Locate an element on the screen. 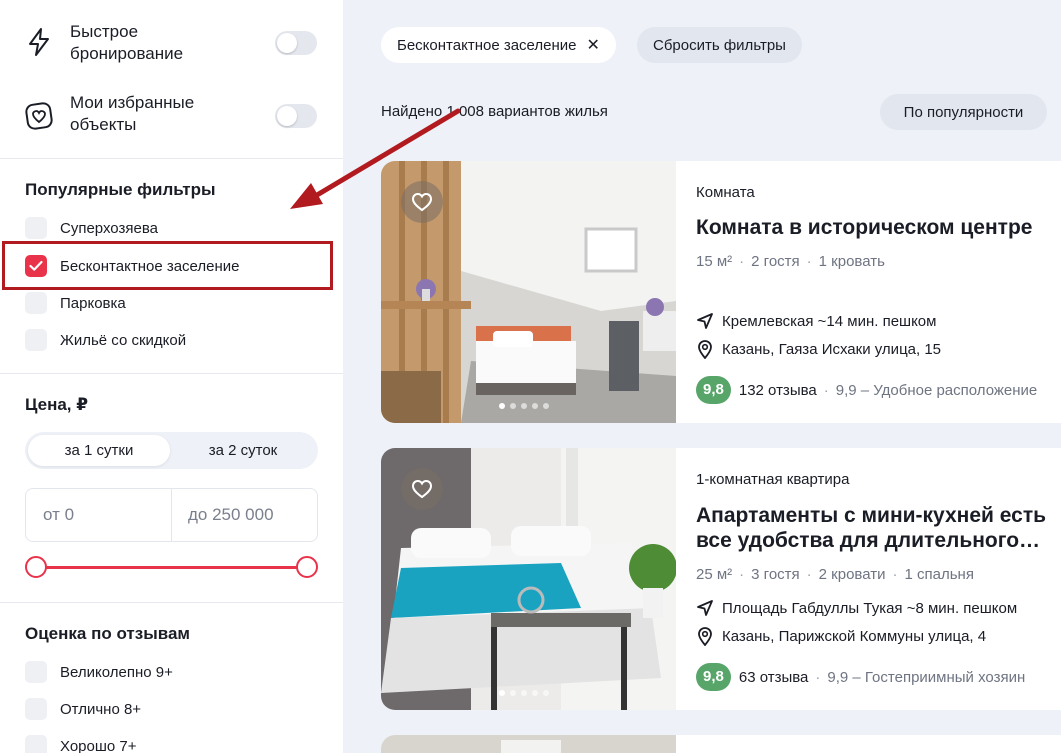 The image size is (1061, 753). checkbox-label: Отлично 8+ is located at coordinates (101, 709).